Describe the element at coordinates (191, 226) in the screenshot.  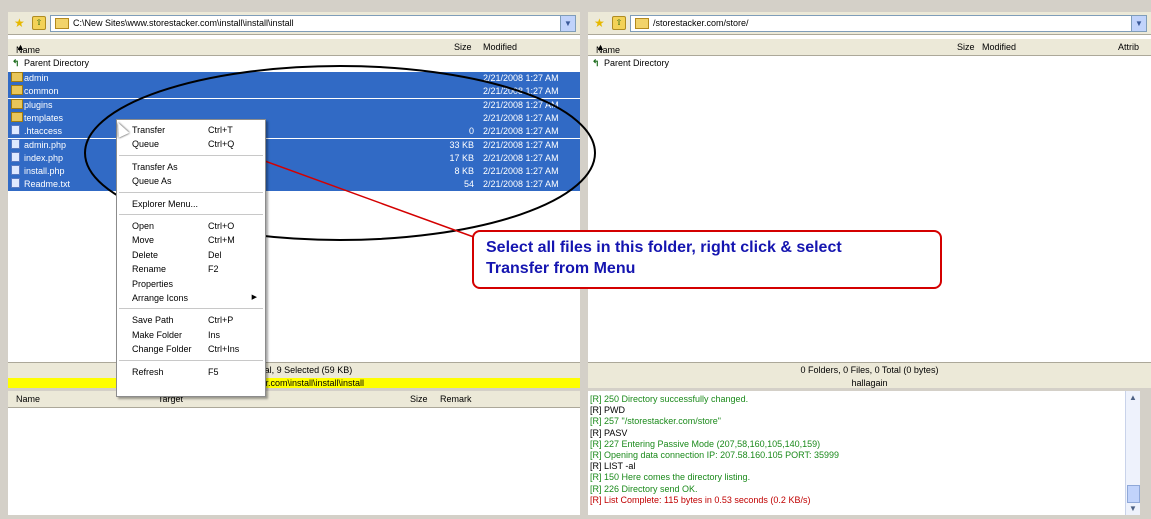
I see `menu-item-open: Open Ctrl+O` at that location.